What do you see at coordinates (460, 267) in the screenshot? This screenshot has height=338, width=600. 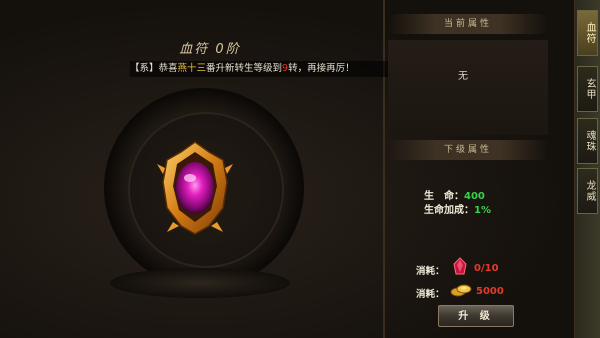 I see `red-crystal-icon` at bounding box center [460, 267].